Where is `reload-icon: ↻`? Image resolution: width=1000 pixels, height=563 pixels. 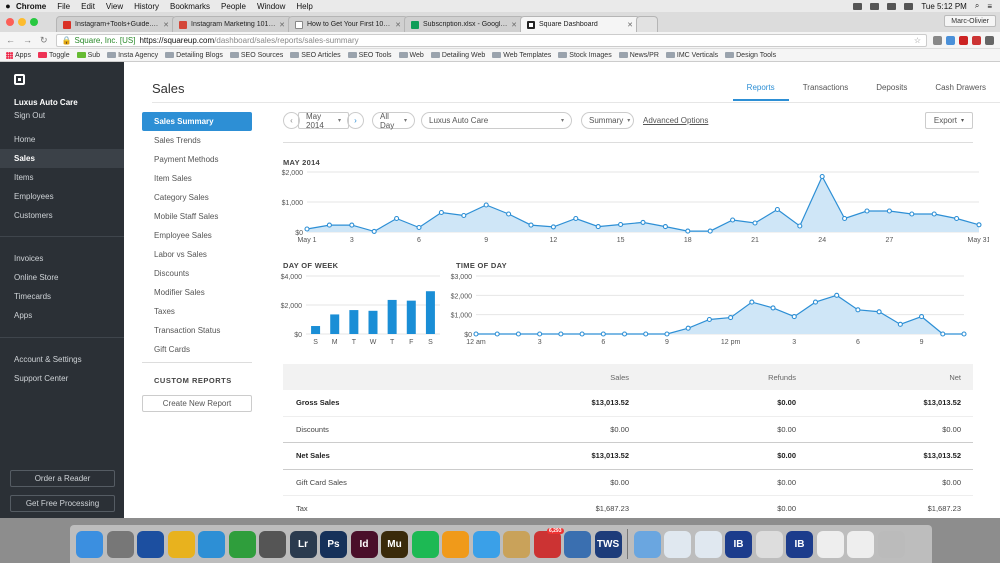
reload-icon: ↻ is located at coordinates (44, 40).